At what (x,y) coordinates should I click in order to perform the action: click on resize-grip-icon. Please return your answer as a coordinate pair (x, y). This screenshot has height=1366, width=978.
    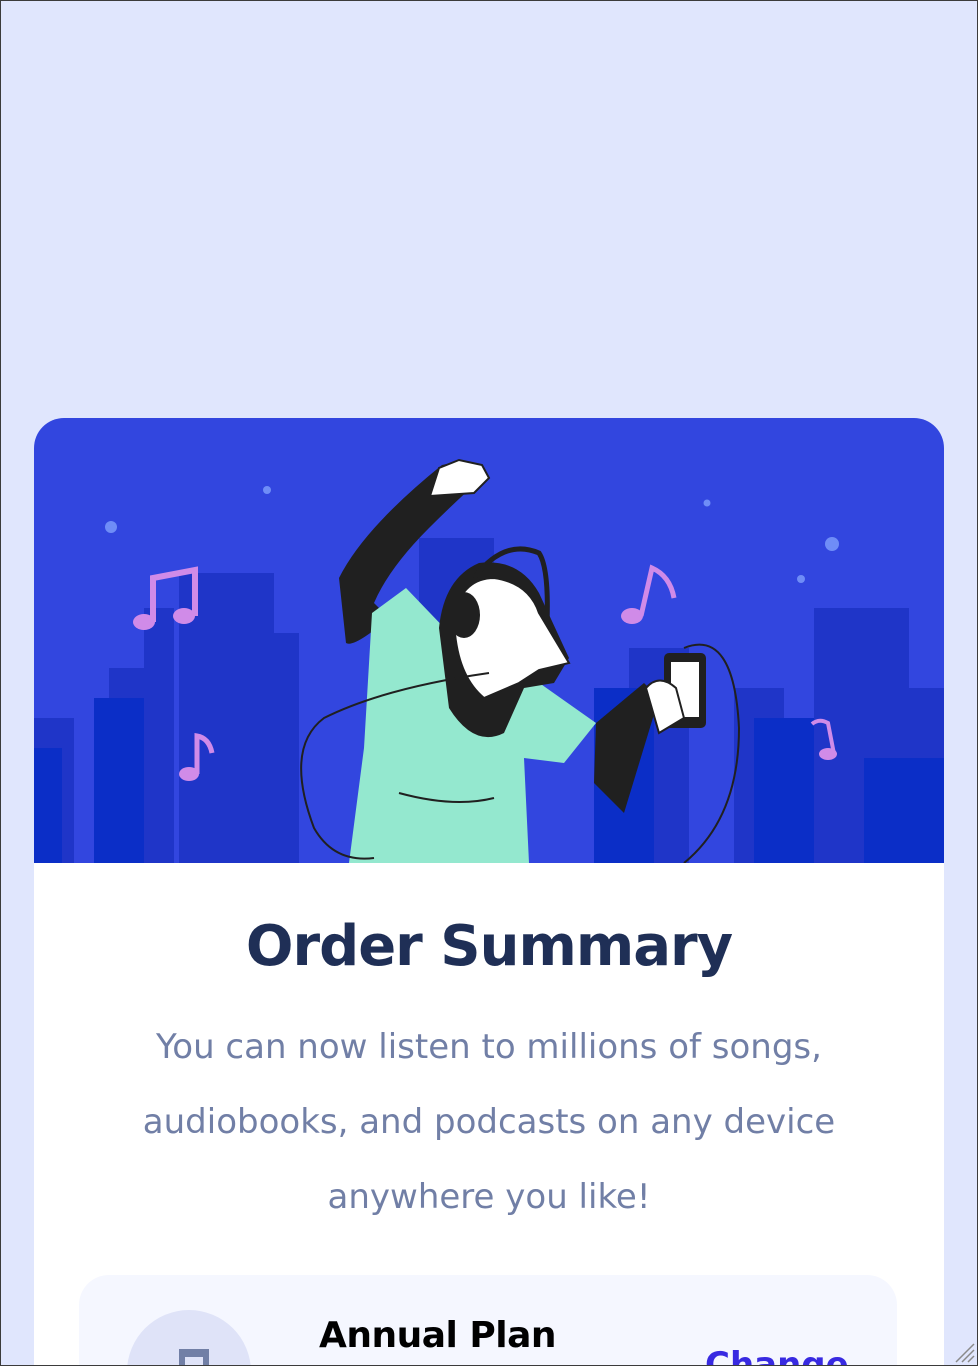
    Looking at the image, I should click on (963, 1351).